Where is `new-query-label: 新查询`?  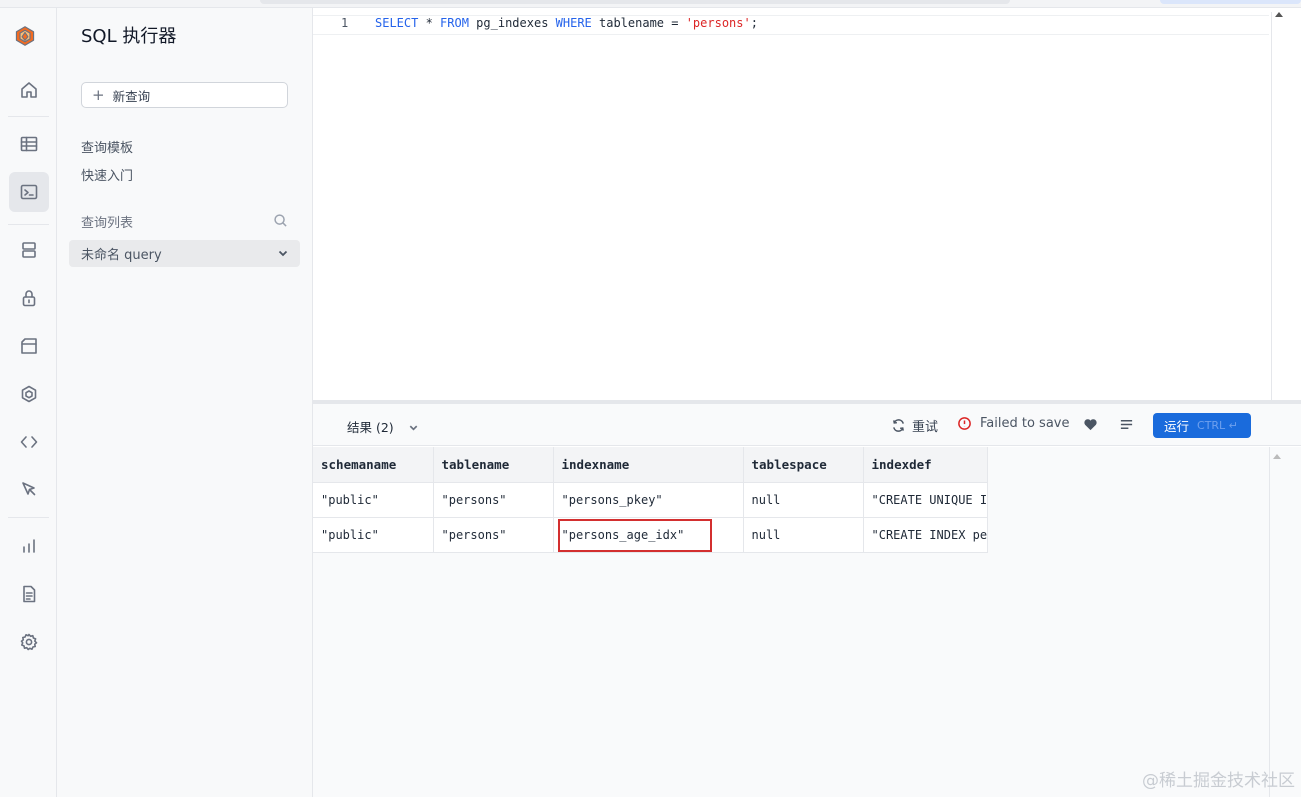 new-query-label: 新查询 is located at coordinates (131, 96).